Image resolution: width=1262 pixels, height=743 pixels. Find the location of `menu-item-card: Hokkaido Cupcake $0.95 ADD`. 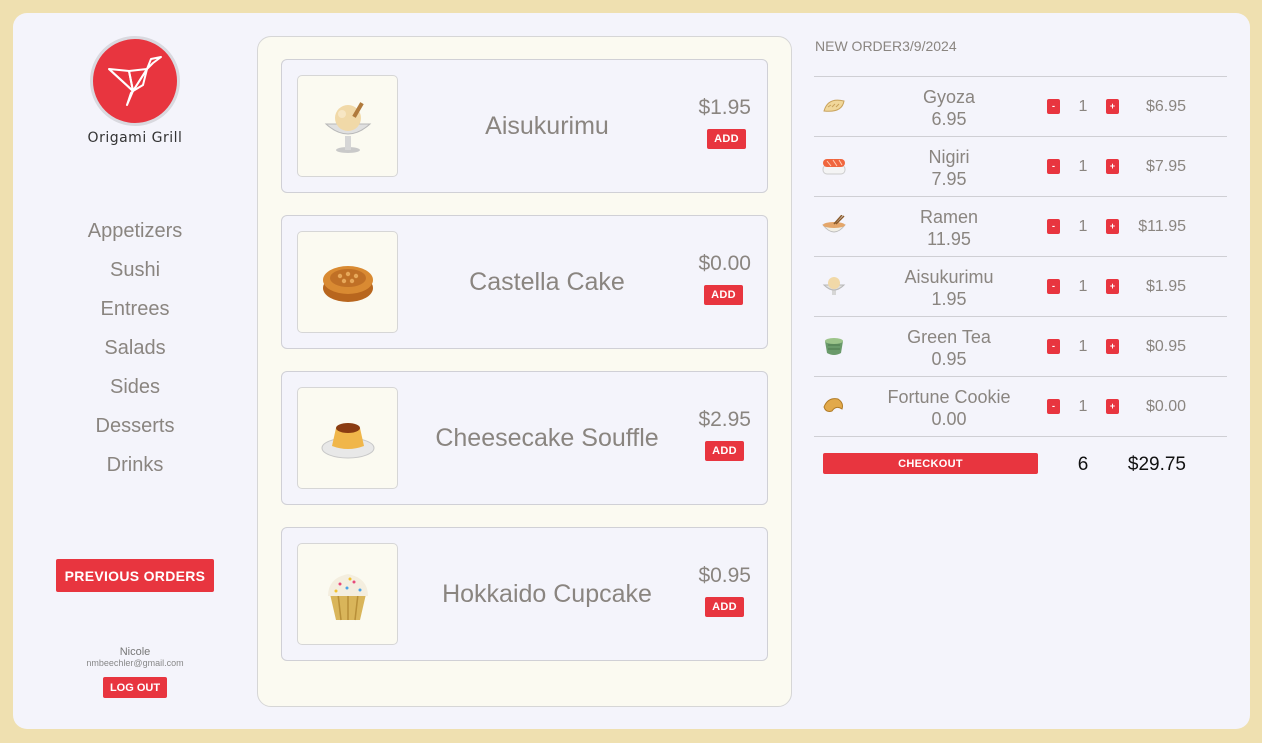

menu-item-card: Hokkaido Cupcake $0.95 ADD is located at coordinates (524, 594).